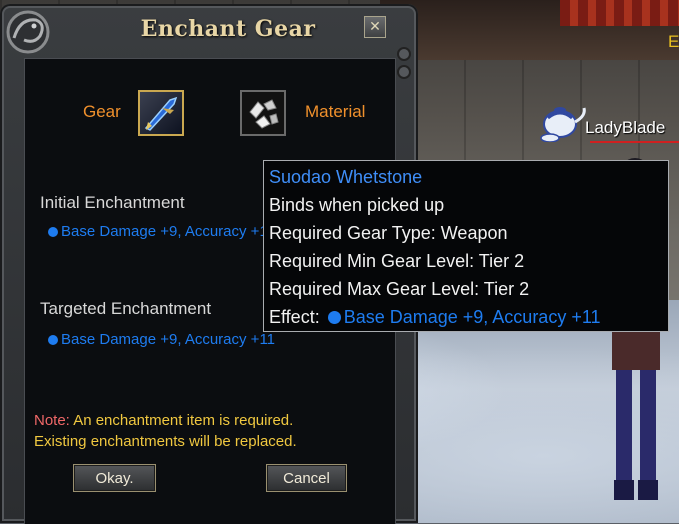 The image size is (679, 524). Describe the element at coordinates (397, 261) in the screenshot. I see `tooltip-min-level-line: Required Min Gear Level: Tier 2` at that location.